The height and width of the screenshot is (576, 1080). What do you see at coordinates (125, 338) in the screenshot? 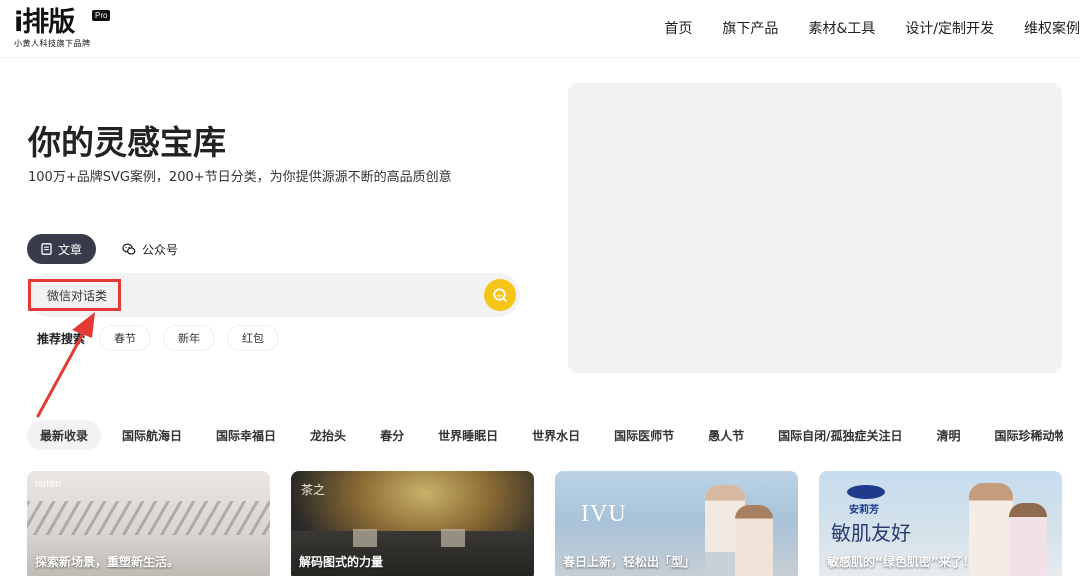
I see `recommend-tag: 春节` at bounding box center [125, 338].